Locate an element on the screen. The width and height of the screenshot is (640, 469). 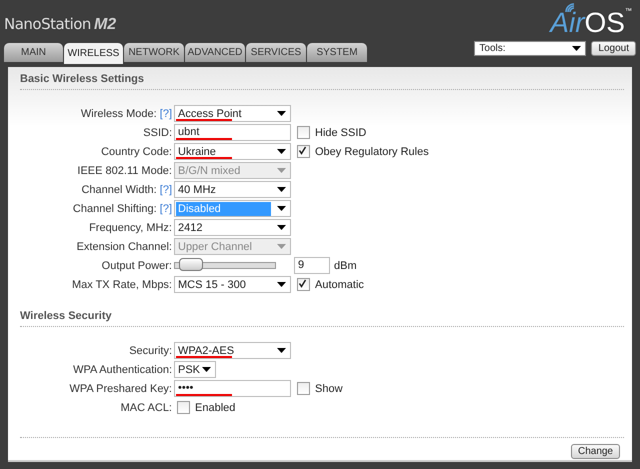
dropdown: Ukraine is located at coordinates (232, 151).